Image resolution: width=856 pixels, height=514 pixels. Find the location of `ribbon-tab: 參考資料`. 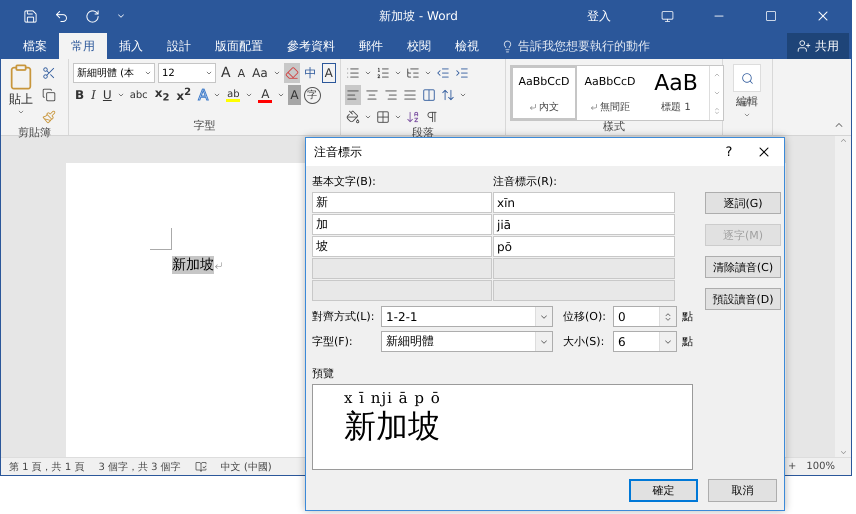

ribbon-tab: 參考資料 is located at coordinates (311, 46).